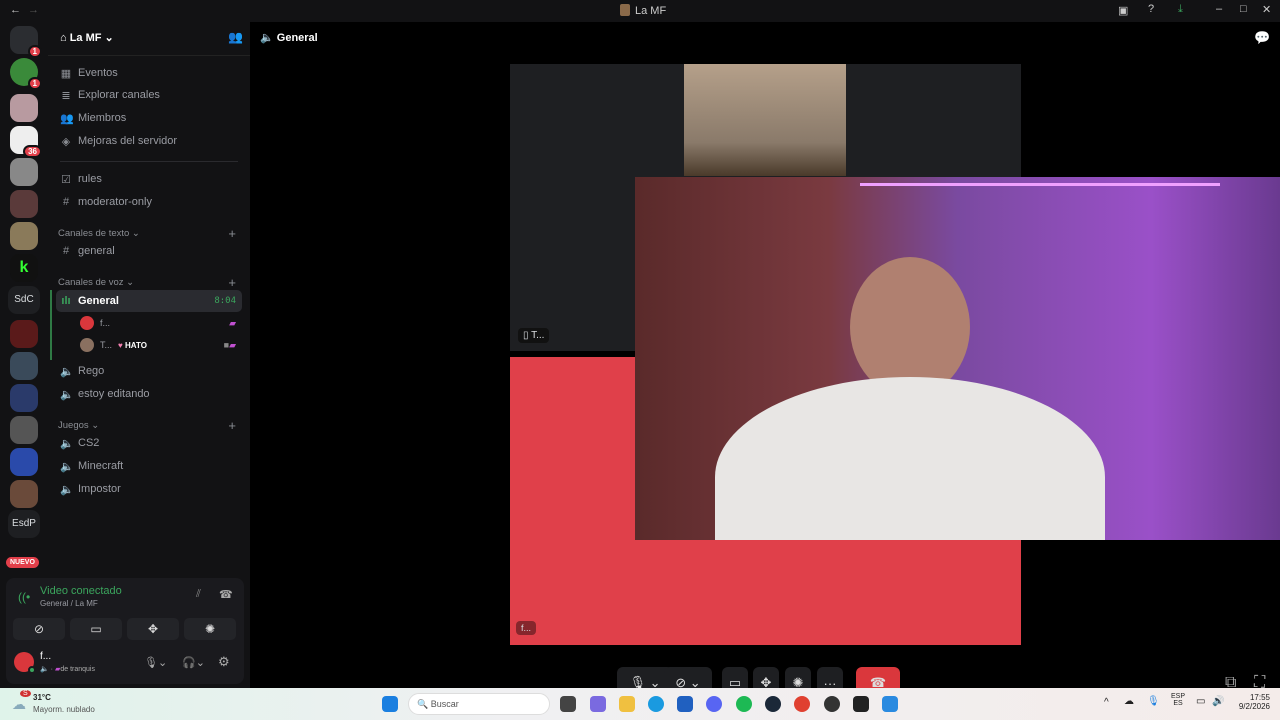 The width and height of the screenshot is (1280, 720). I want to click on menu-eventos: ▦ Eventos, so click(149, 73).